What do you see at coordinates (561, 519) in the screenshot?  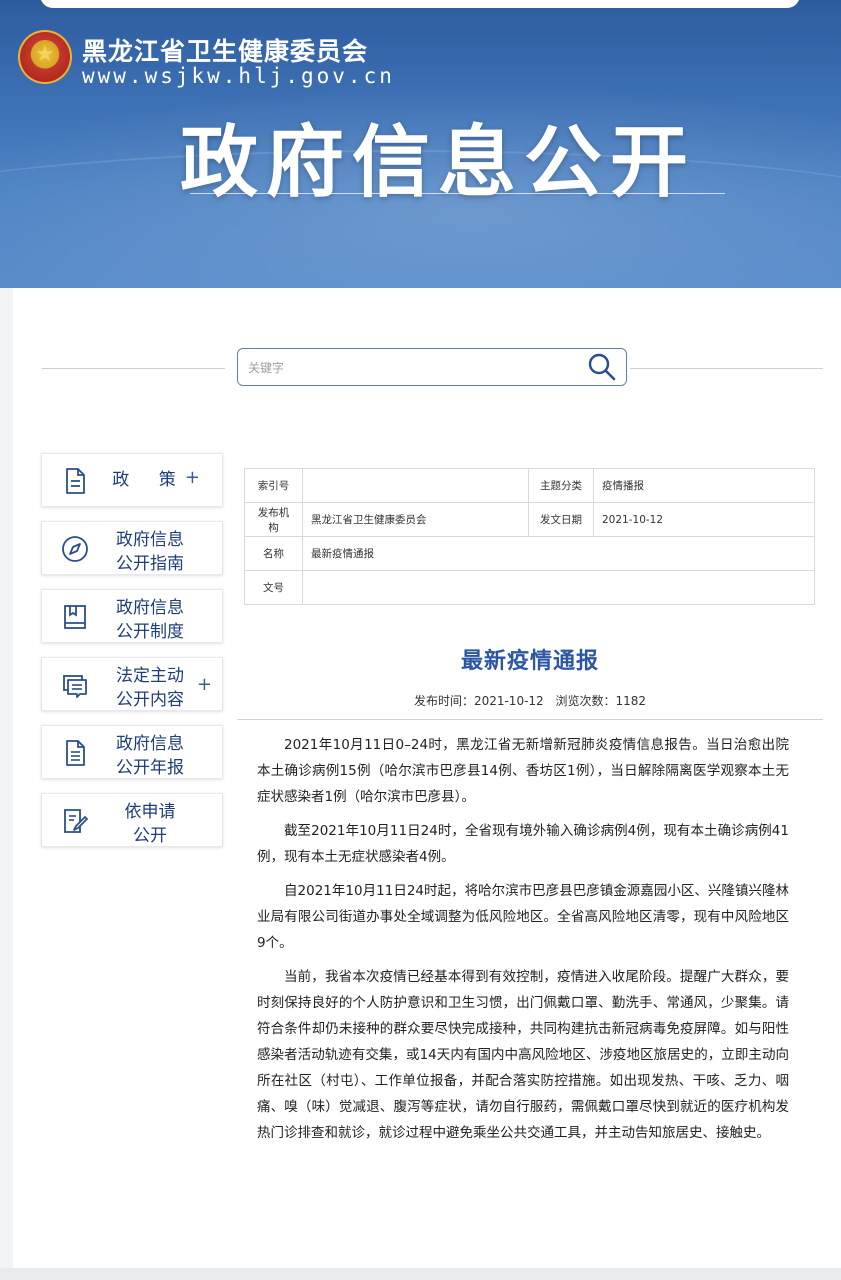 I see `meta-key: 发文日期` at bounding box center [561, 519].